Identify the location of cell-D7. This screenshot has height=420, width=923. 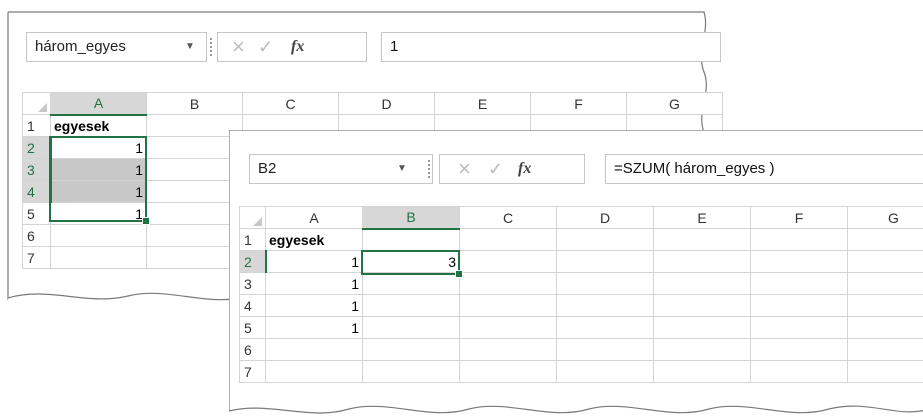
(605, 372).